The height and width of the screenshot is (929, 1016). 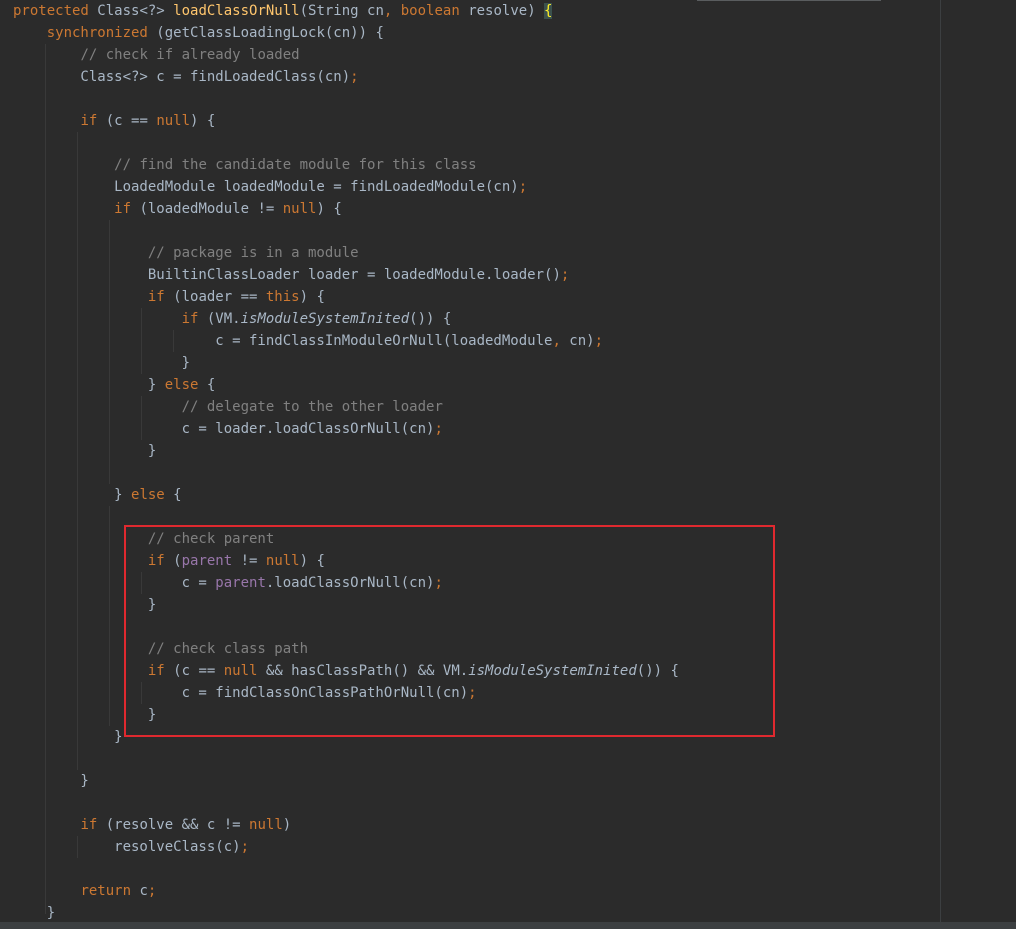 What do you see at coordinates (346, 847) in the screenshot?
I see `code-line: resolveClass(c);` at bounding box center [346, 847].